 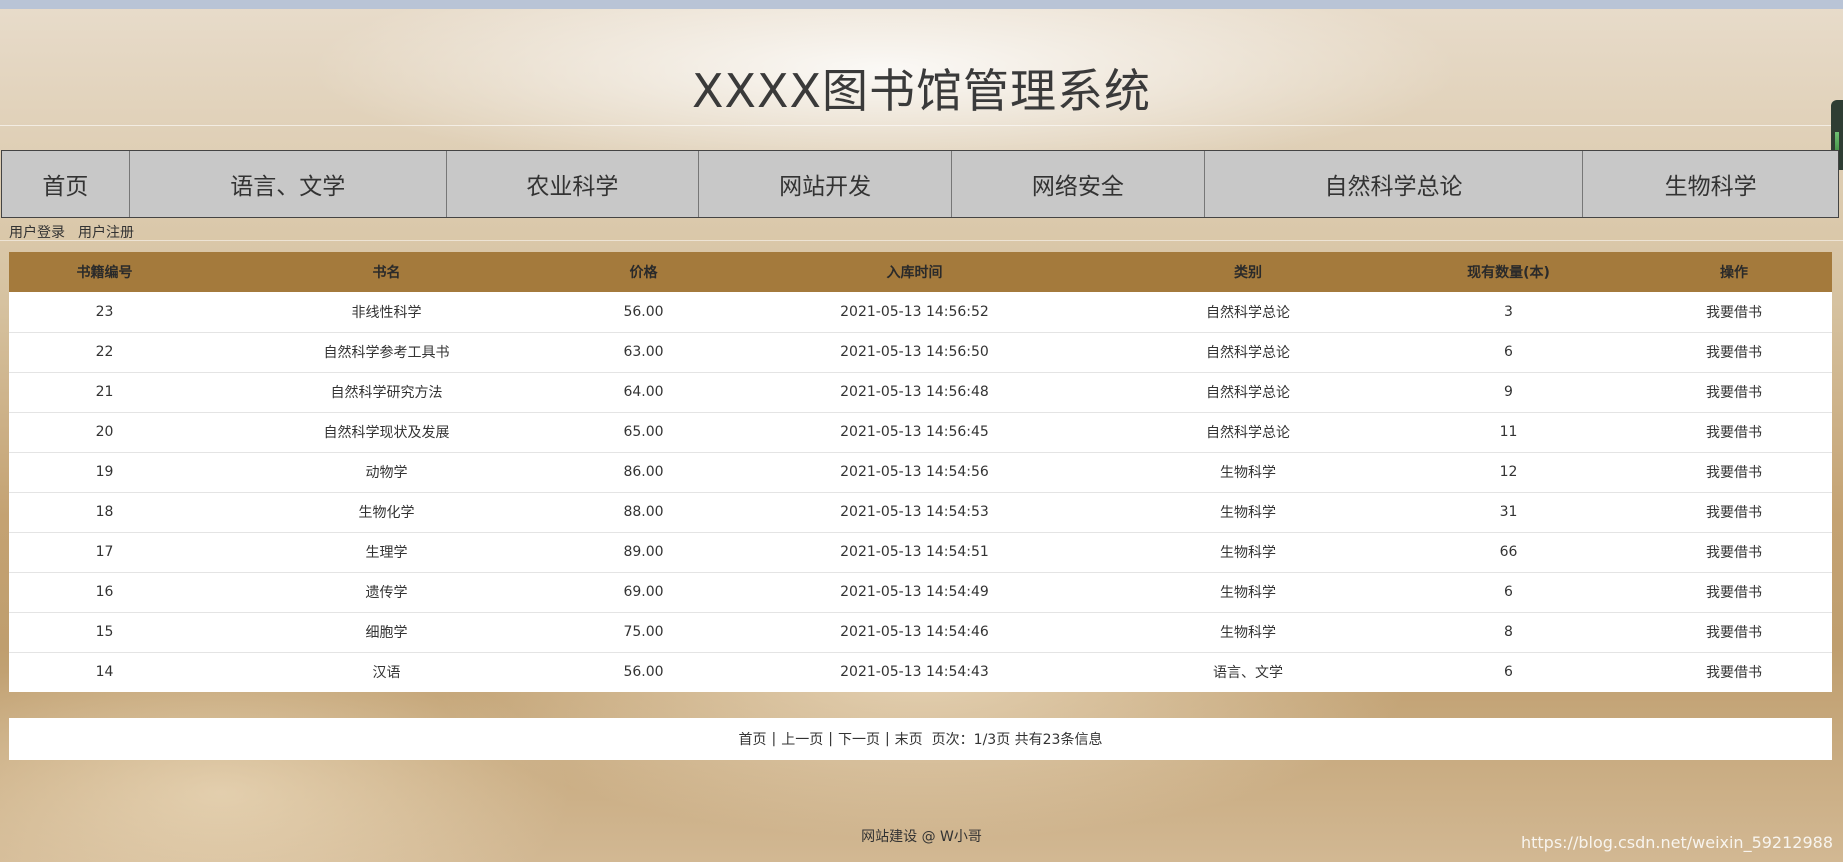 What do you see at coordinates (386, 593) in the screenshot?
I see `cell-title: 遗传学` at bounding box center [386, 593].